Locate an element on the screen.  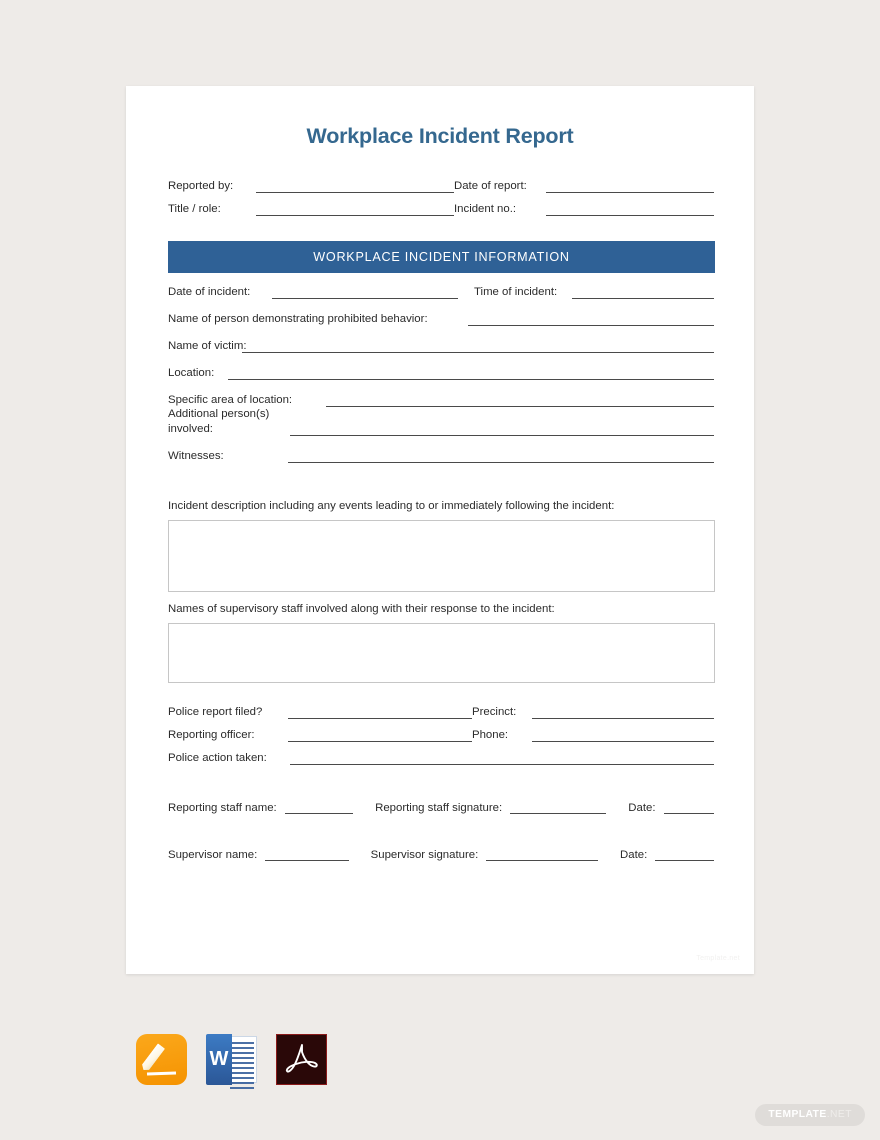
pages-icon-shape is located at coordinates (161, 1059).